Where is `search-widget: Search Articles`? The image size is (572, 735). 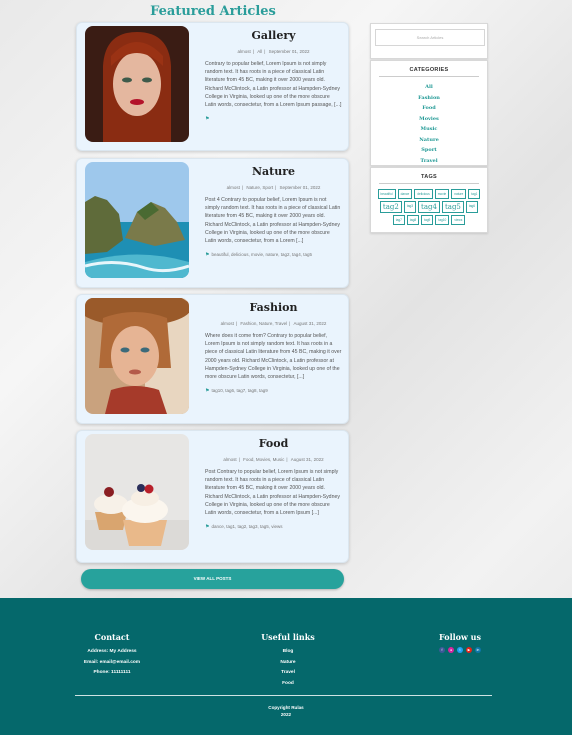 search-widget: Search Articles is located at coordinates (429, 41).